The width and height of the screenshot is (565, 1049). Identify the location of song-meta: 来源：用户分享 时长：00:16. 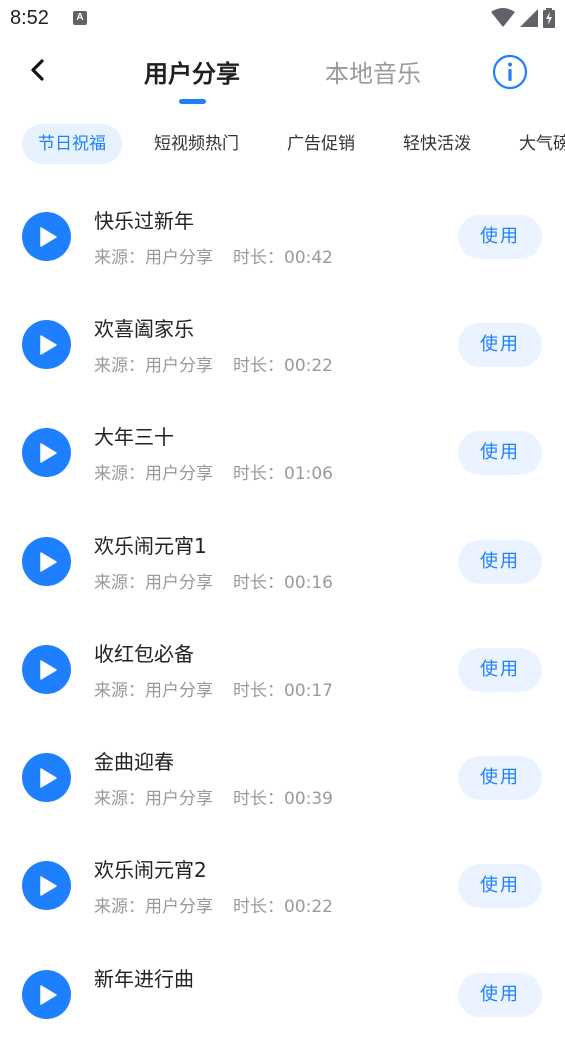
(213, 580).